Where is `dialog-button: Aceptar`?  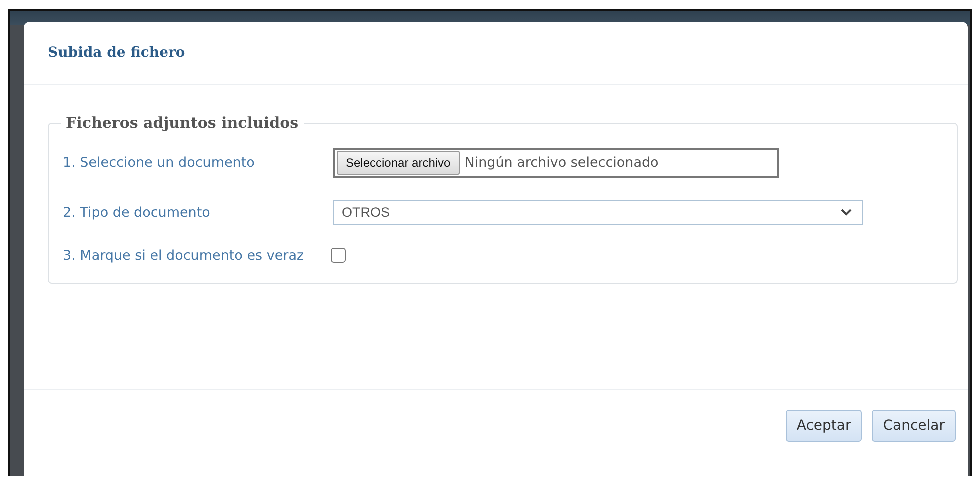
dialog-button: Aceptar is located at coordinates (824, 426).